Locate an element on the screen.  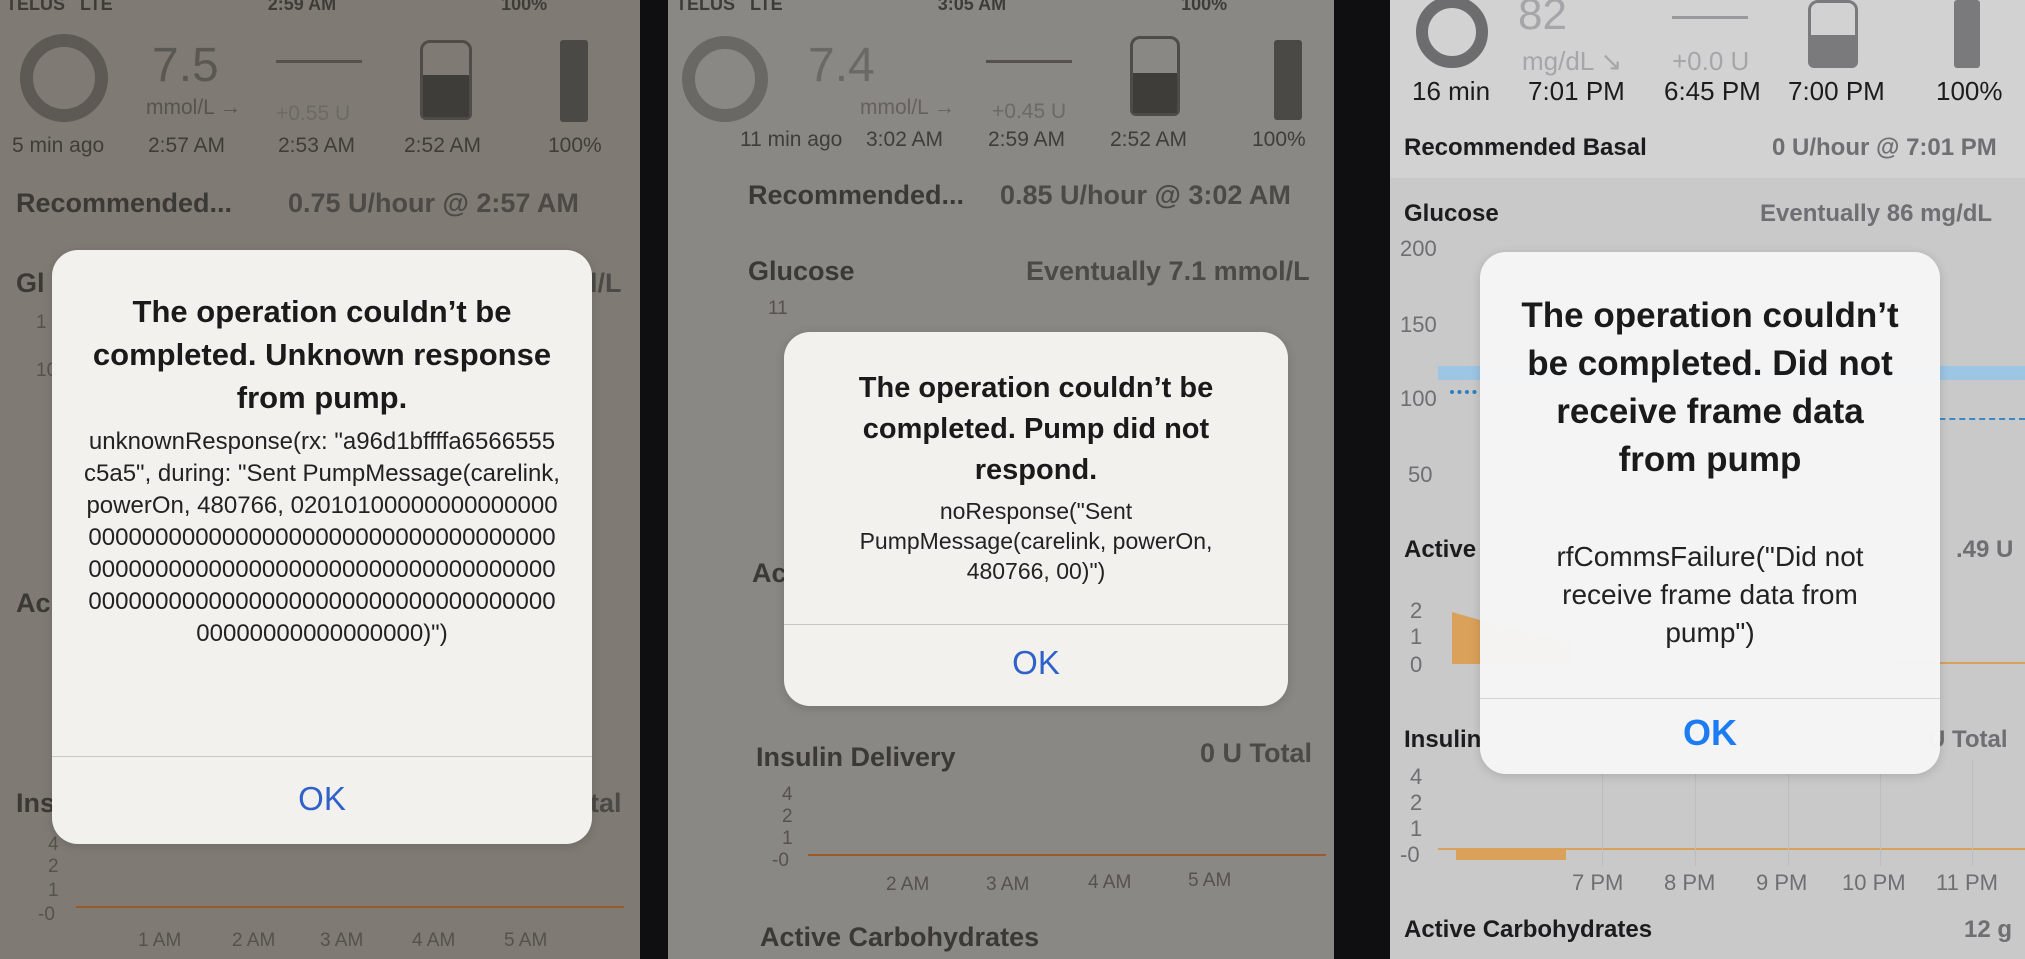
basal-time: 2:53 AM is located at coordinates (317, 145).